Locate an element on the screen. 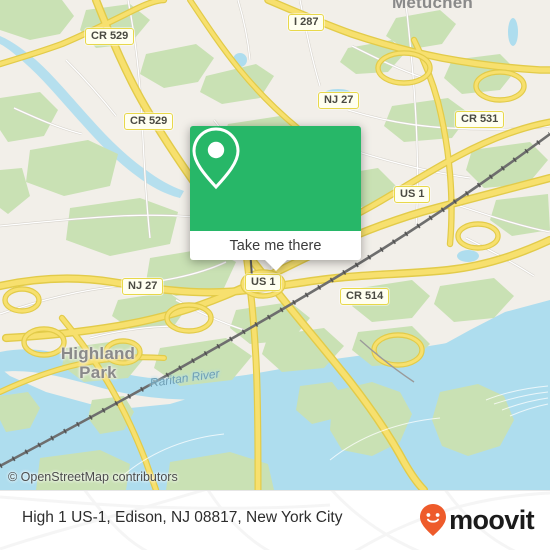  osm-attribution-text: © OpenStreetMap contributors is located at coordinates (93, 477).